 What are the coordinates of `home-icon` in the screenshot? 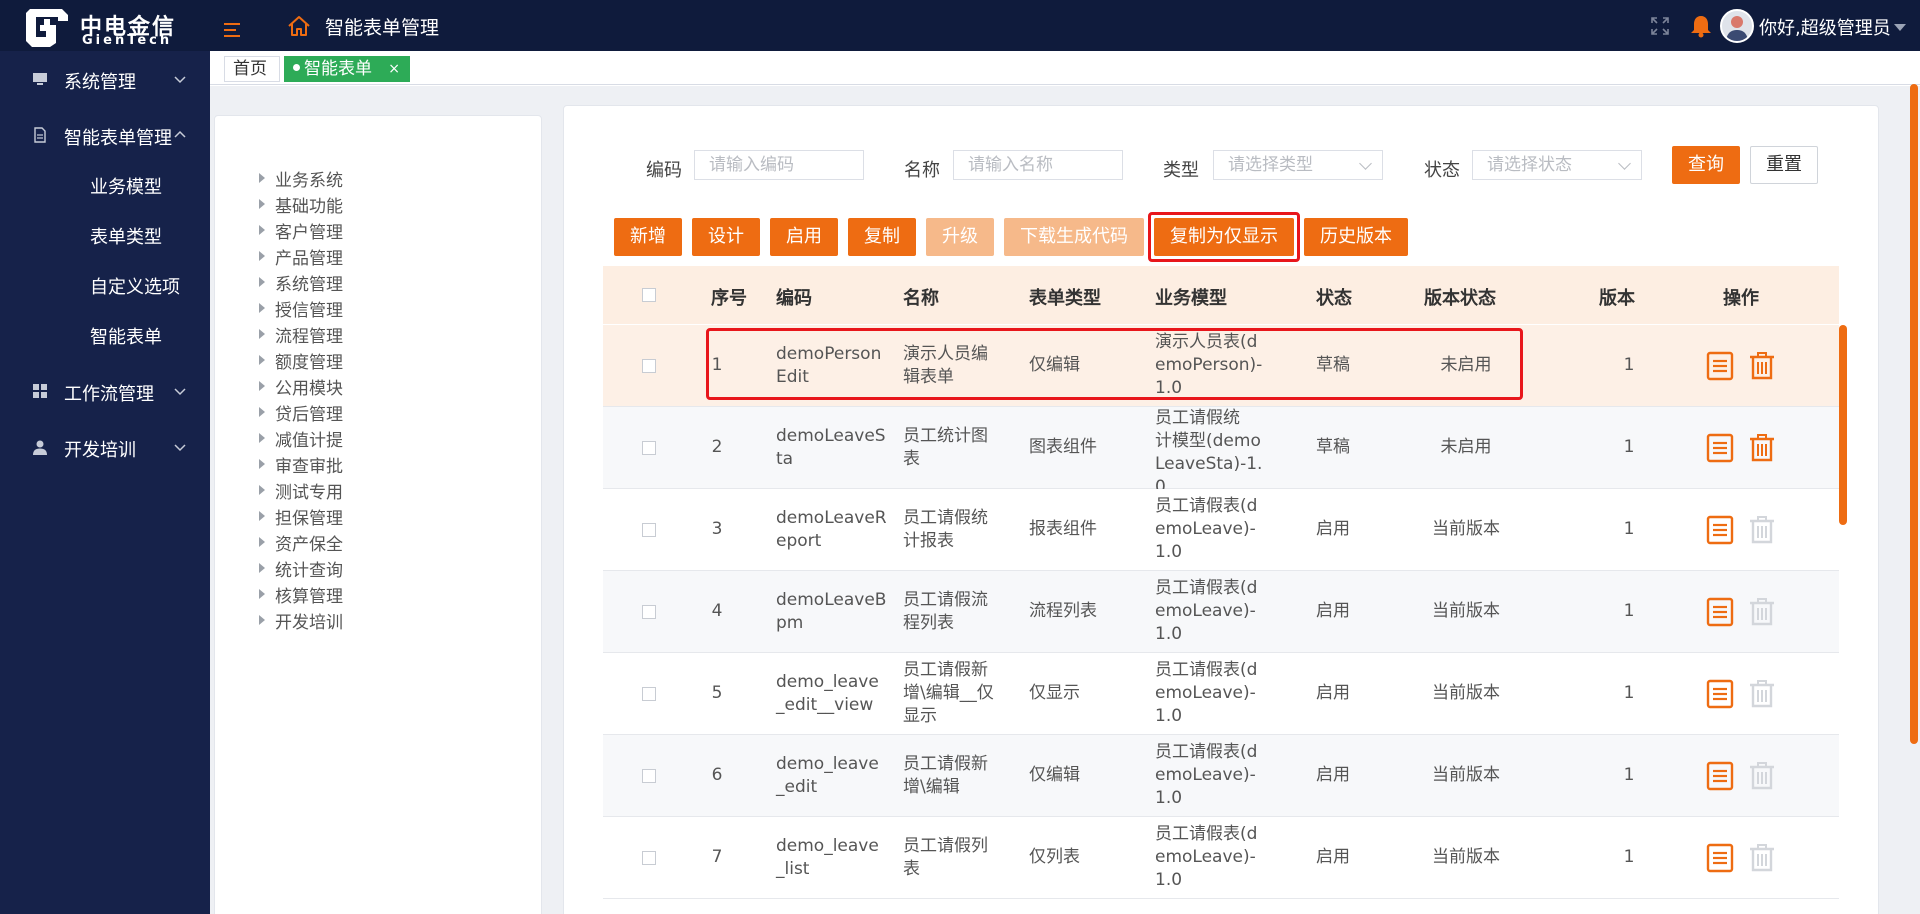 It's located at (299, 26).